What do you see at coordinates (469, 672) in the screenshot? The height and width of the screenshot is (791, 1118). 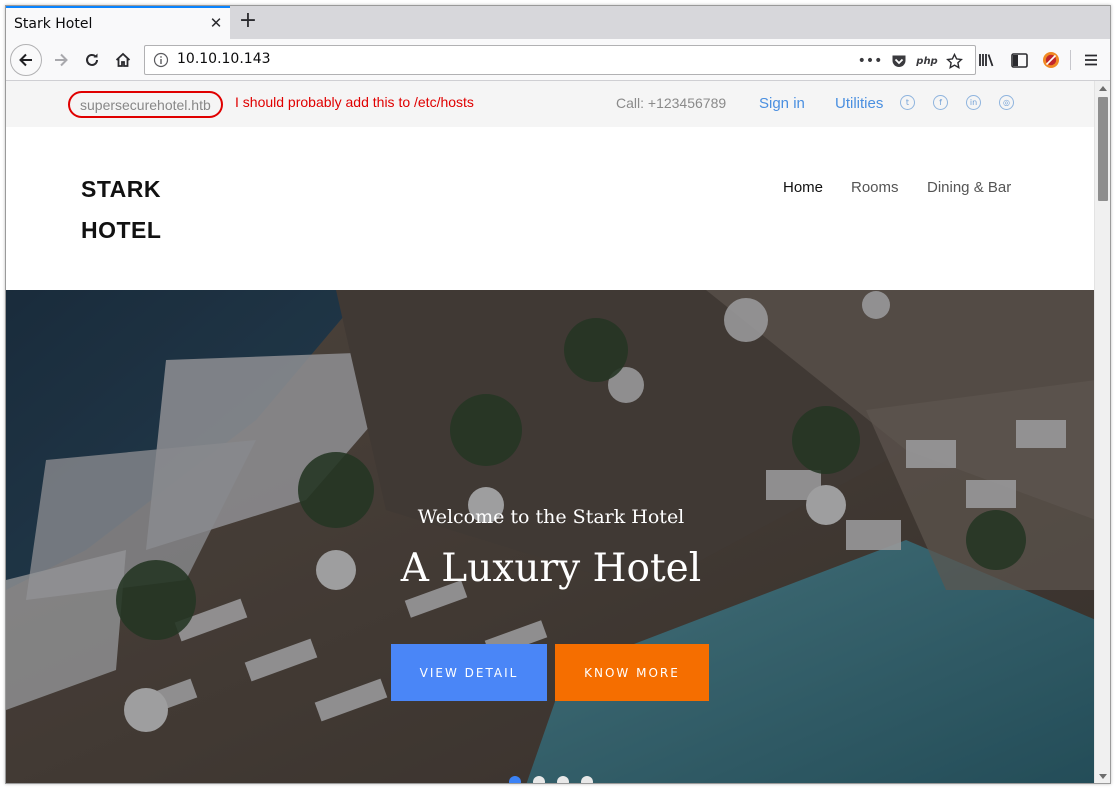 I see `view-detail-button: VIEW DETAIL` at bounding box center [469, 672].